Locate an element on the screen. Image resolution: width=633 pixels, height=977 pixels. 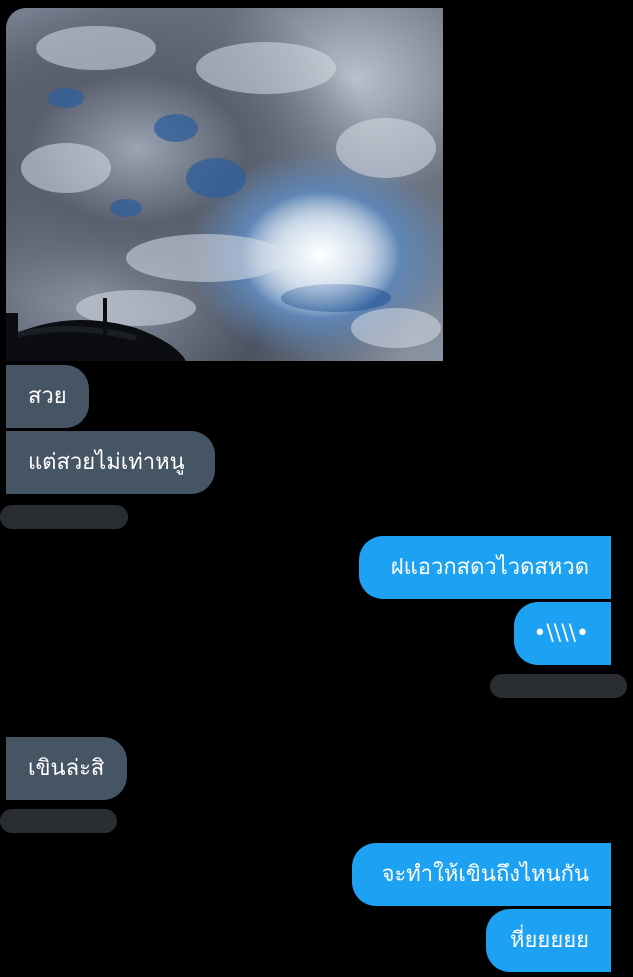
message-bubble-incoming: สวย is located at coordinates (47, 396).